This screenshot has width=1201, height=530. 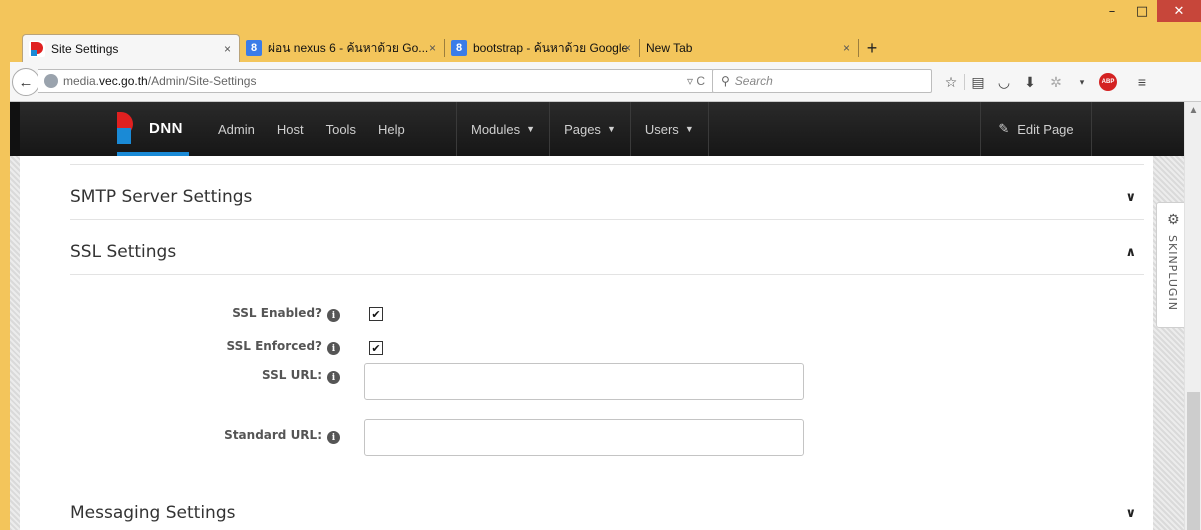 What do you see at coordinates (753, 81) in the screenshot?
I see `search-placeholder: Search` at bounding box center [753, 81].